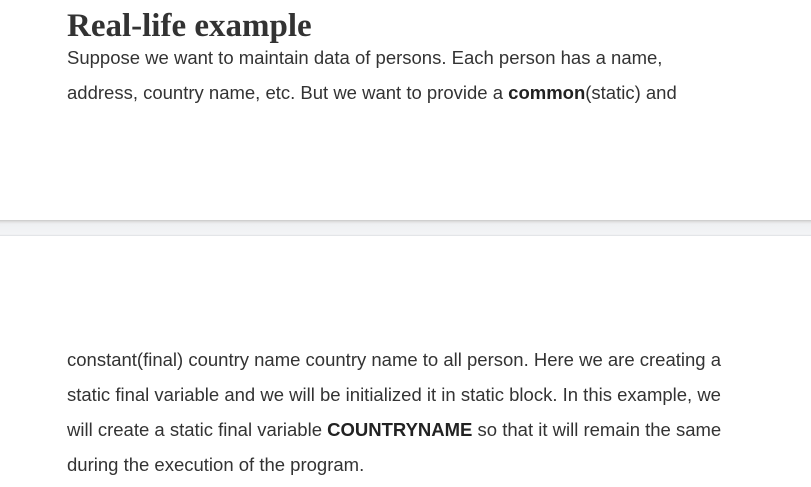 Image resolution: width=811 pixels, height=487 pixels. Describe the element at coordinates (631, 92) in the screenshot. I see `text-run: (static) and` at that location.